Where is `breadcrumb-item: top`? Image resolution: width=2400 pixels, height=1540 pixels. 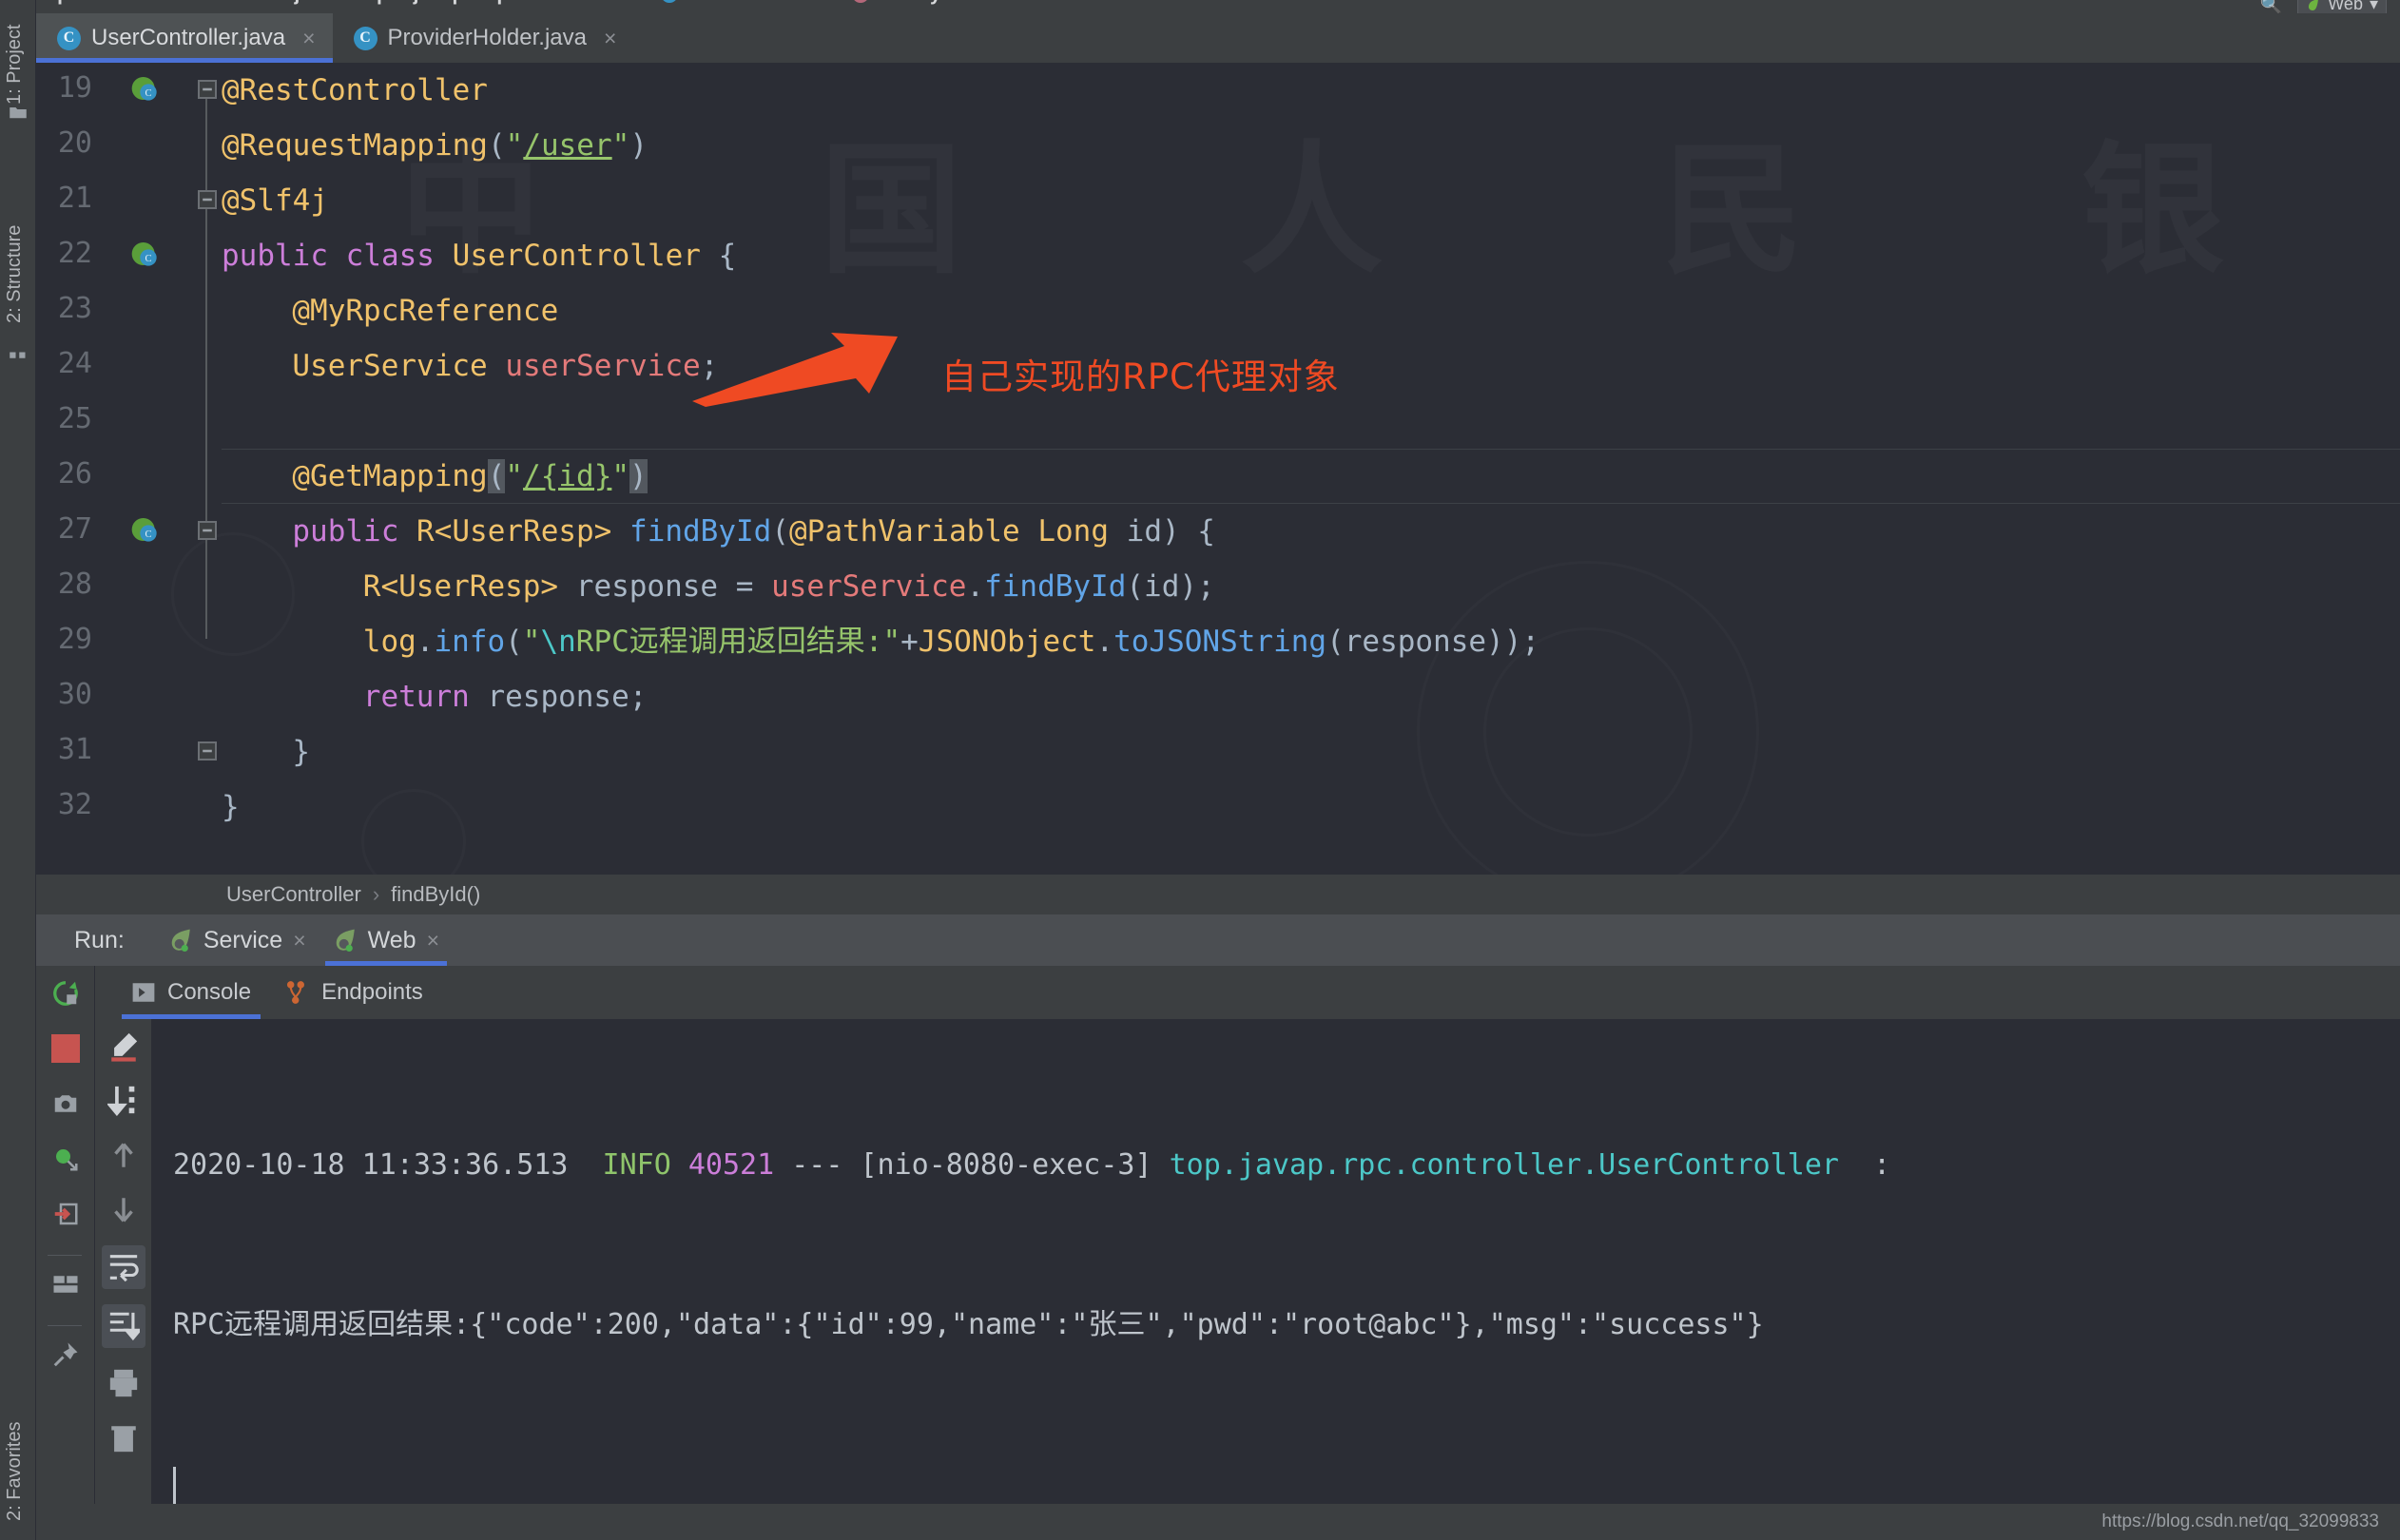 breadcrumb-item: top is located at coordinates (373, 3).